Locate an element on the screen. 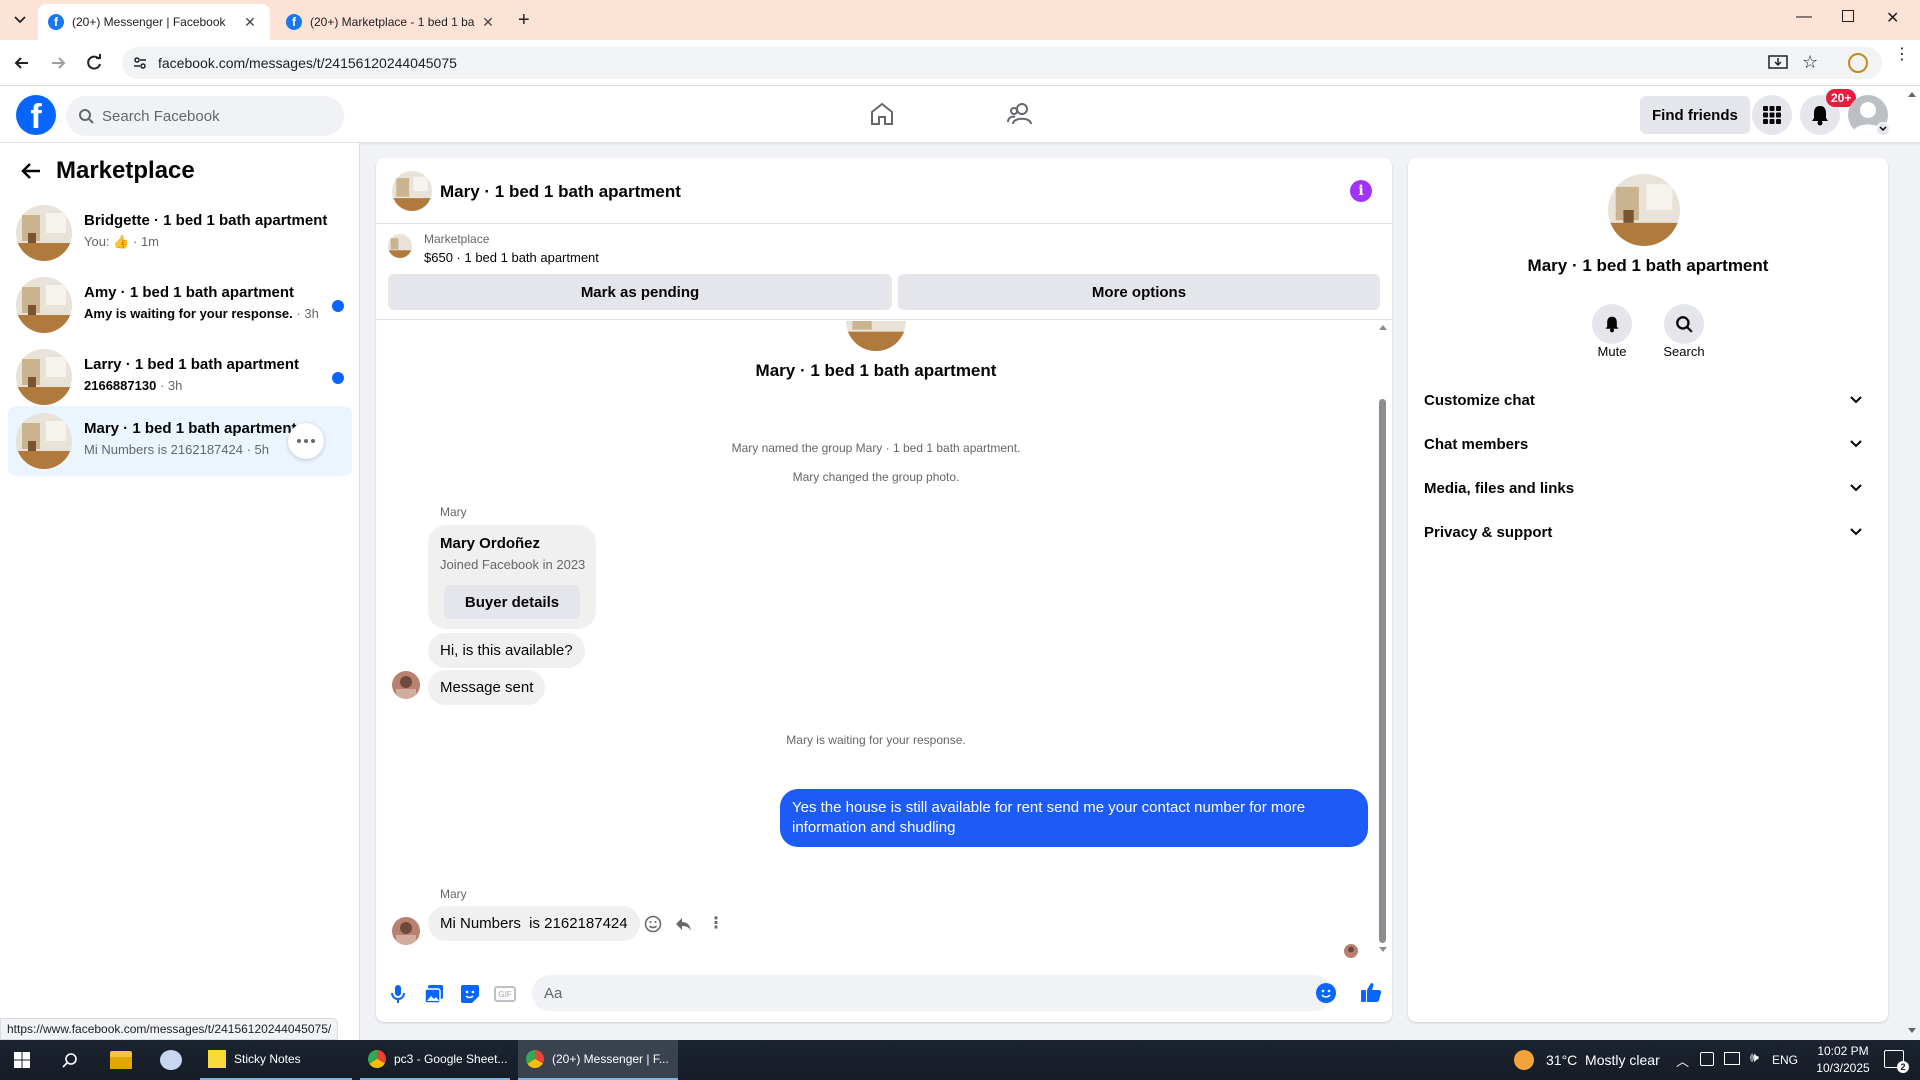  attach-photo-icon is located at coordinates (434, 994).